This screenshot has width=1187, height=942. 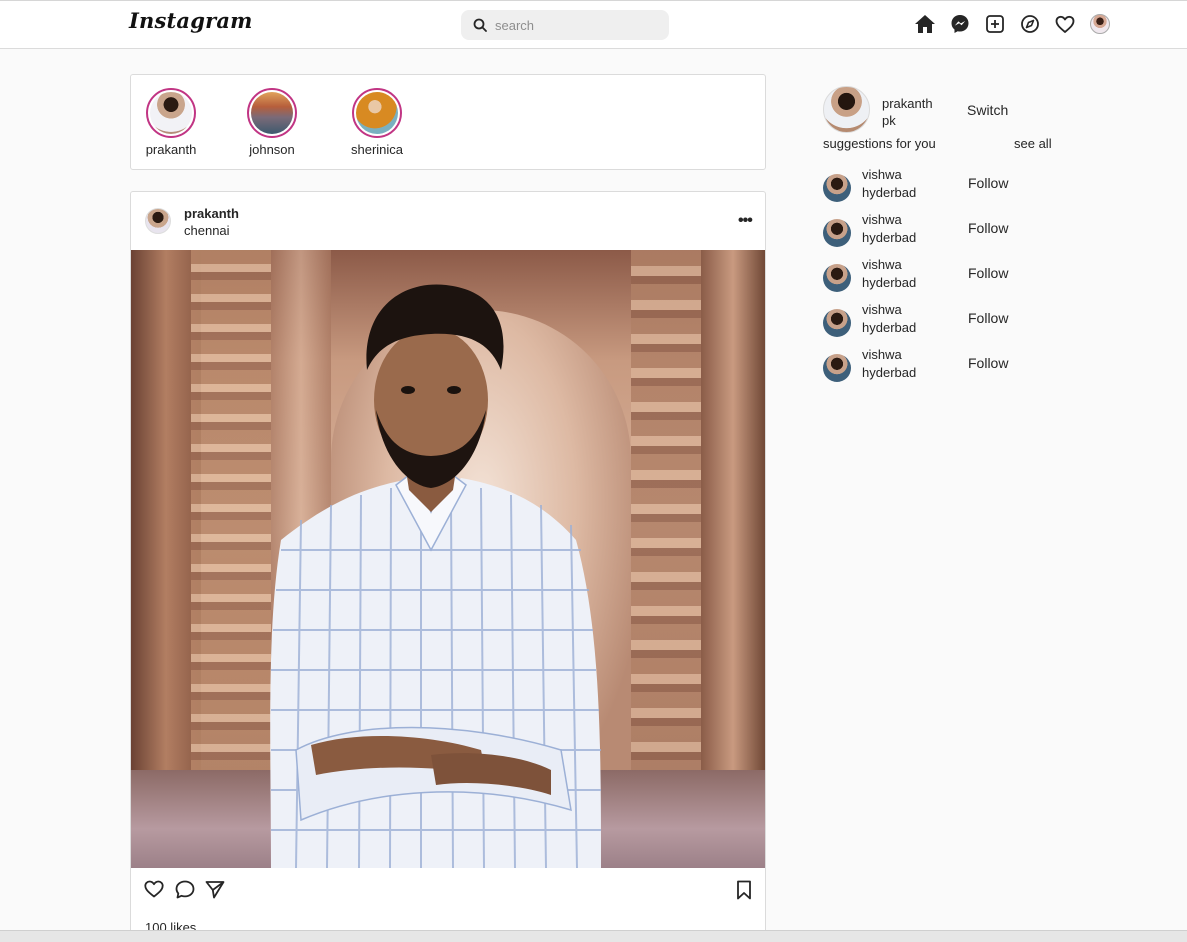 I want to click on story-item: johnson, so click(x=272, y=122).